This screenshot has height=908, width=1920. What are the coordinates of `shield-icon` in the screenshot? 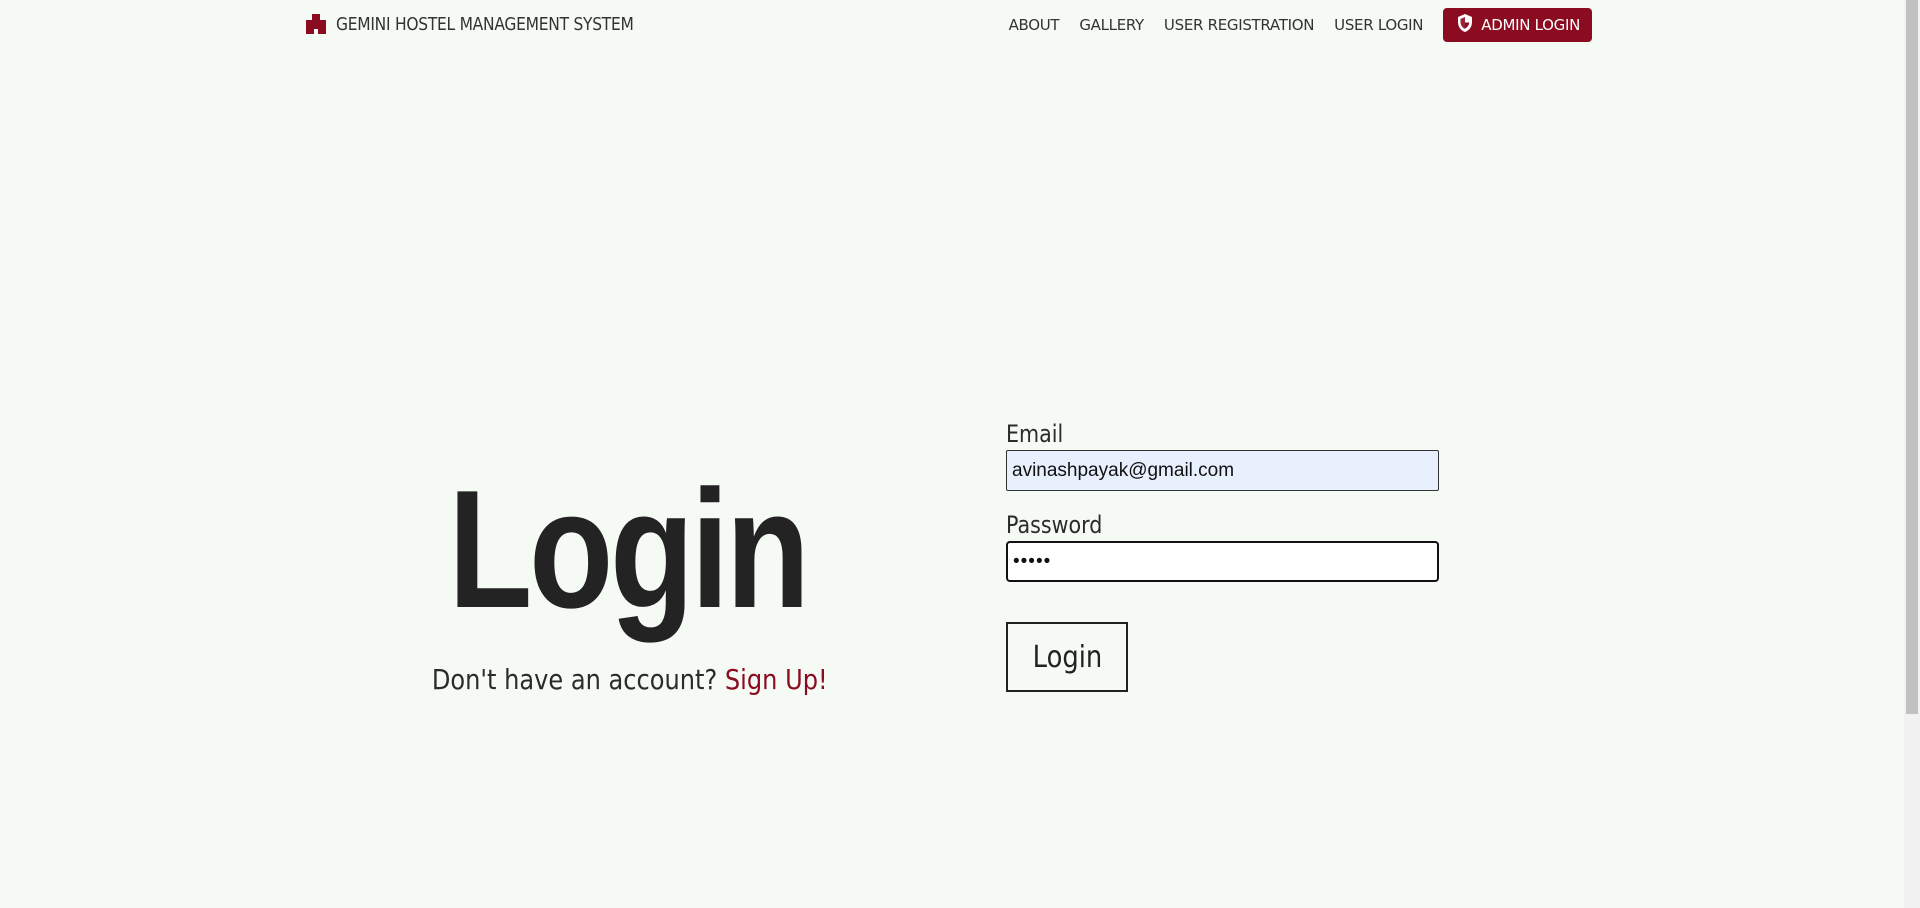 It's located at (1465, 25).